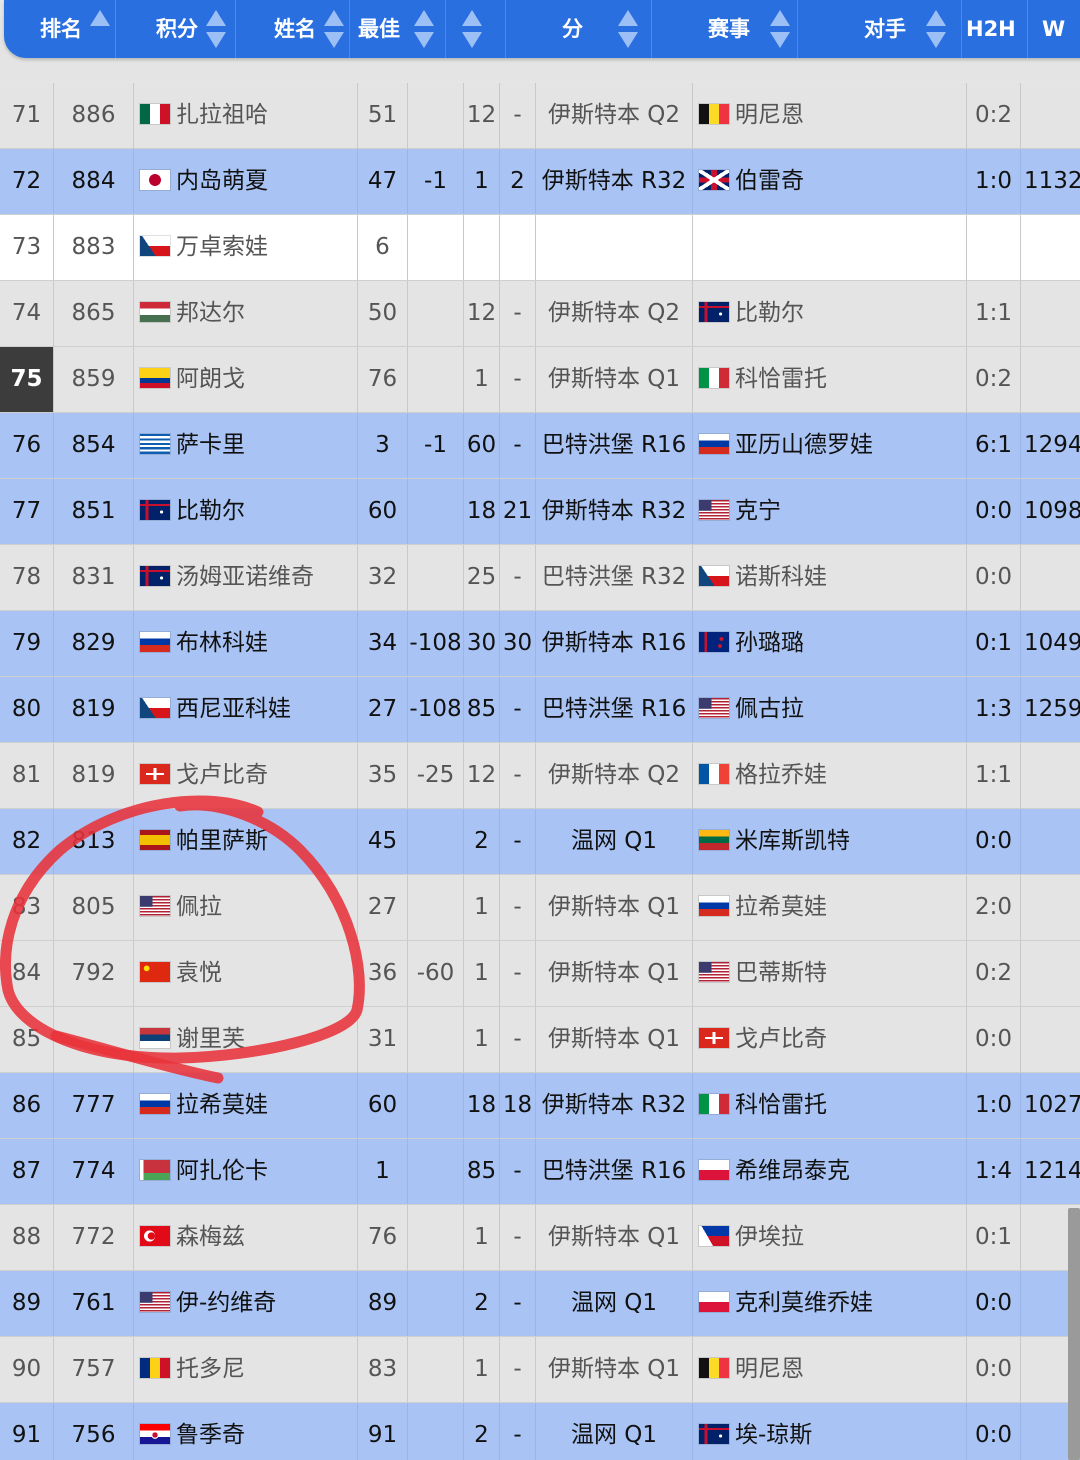 The width and height of the screenshot is (1080, 1460). What do you see at coordinates (540, 1171) in the screenshot?
I see `table-row: 87 774 阿扎伦卡 1 85- 巴特洪堡 R16 希维昂泰克 1:4 1214` at bounding box center [540, 1171].